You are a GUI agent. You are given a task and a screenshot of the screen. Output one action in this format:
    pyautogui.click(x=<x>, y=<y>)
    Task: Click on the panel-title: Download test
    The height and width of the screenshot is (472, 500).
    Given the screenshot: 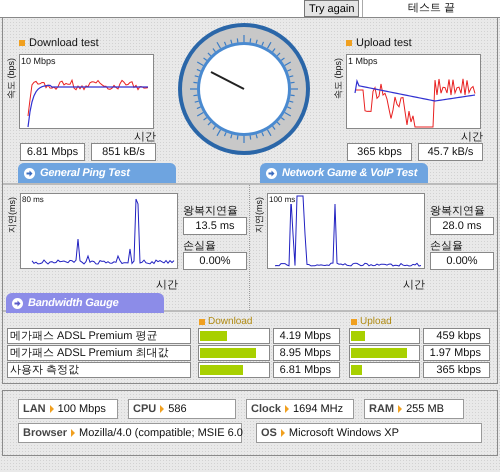 What is the action you would take?
    pyautogui.click(x=64, y=43)
    